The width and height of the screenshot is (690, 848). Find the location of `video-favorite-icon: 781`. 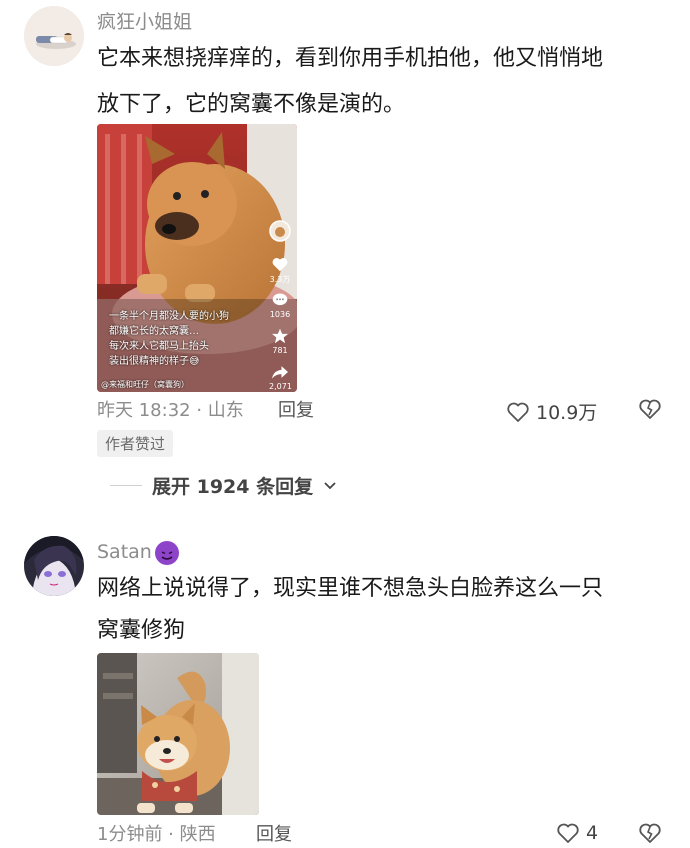

video-favorite-icon: 781 is located at coordinates (280, 341).